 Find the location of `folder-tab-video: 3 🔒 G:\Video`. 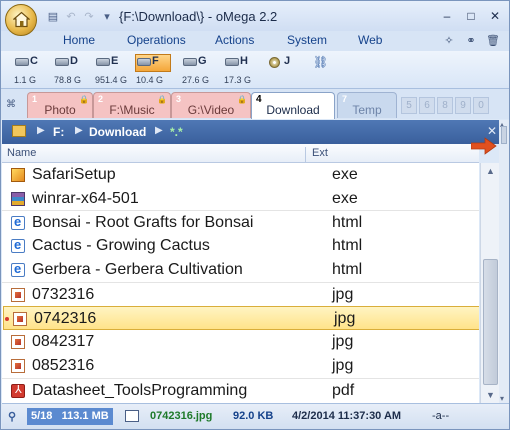

folder-tab-video: 3 🔒 G:\Video is located at coordinates (211, 105).